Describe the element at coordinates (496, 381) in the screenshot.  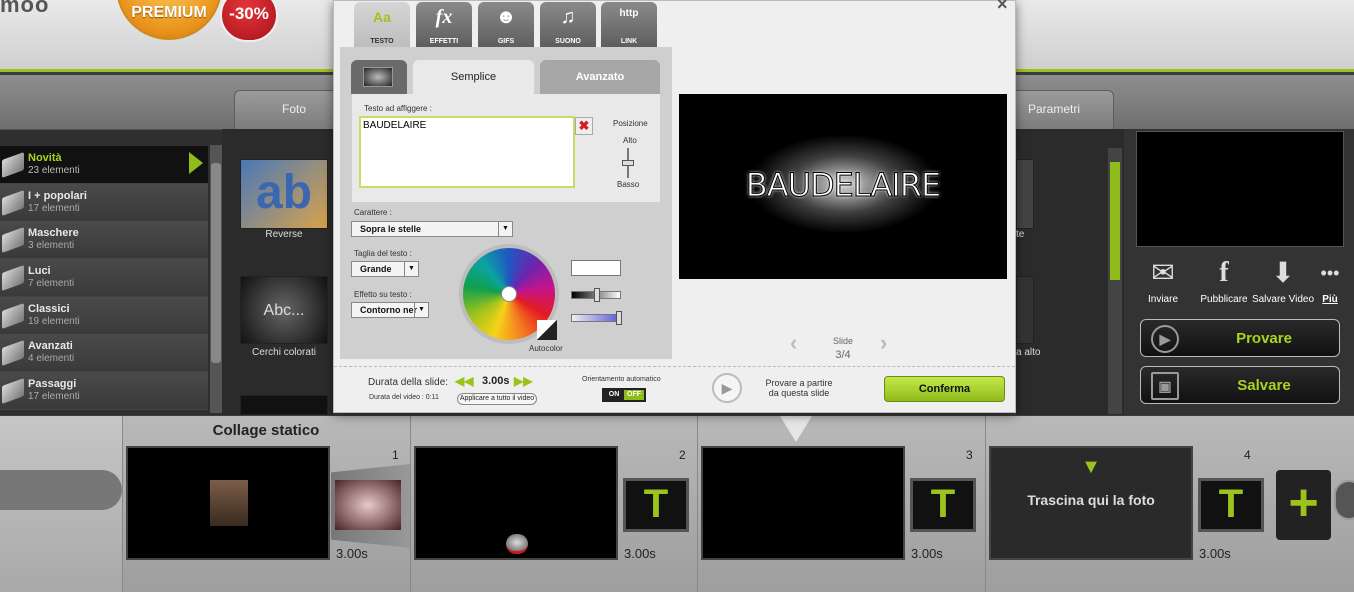
I see `duration-value: 3.00s` at that location.